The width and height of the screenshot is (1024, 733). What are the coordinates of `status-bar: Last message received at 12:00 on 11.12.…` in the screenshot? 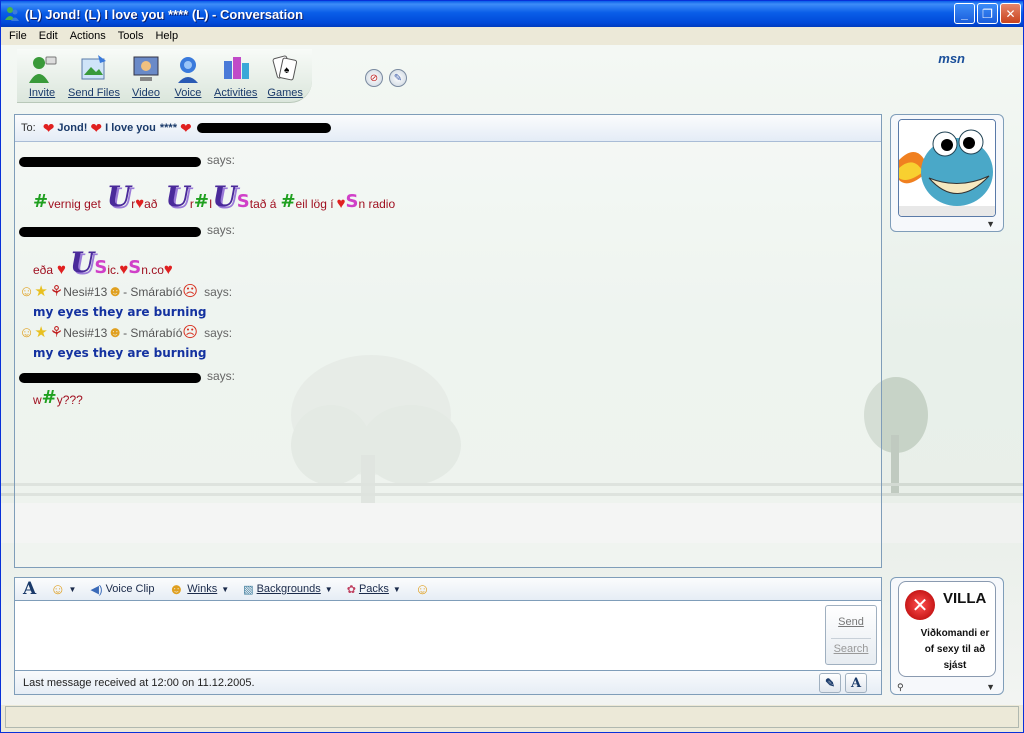 It's located at (448, 683).